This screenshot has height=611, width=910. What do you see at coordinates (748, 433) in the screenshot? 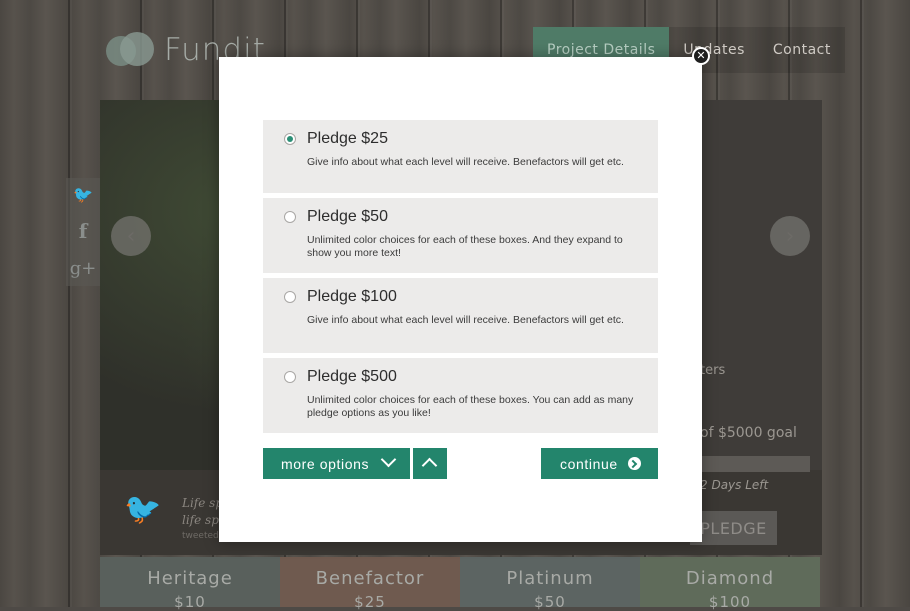
I see `goal-label: of $5000 goal` at bounding box center [748, 433].